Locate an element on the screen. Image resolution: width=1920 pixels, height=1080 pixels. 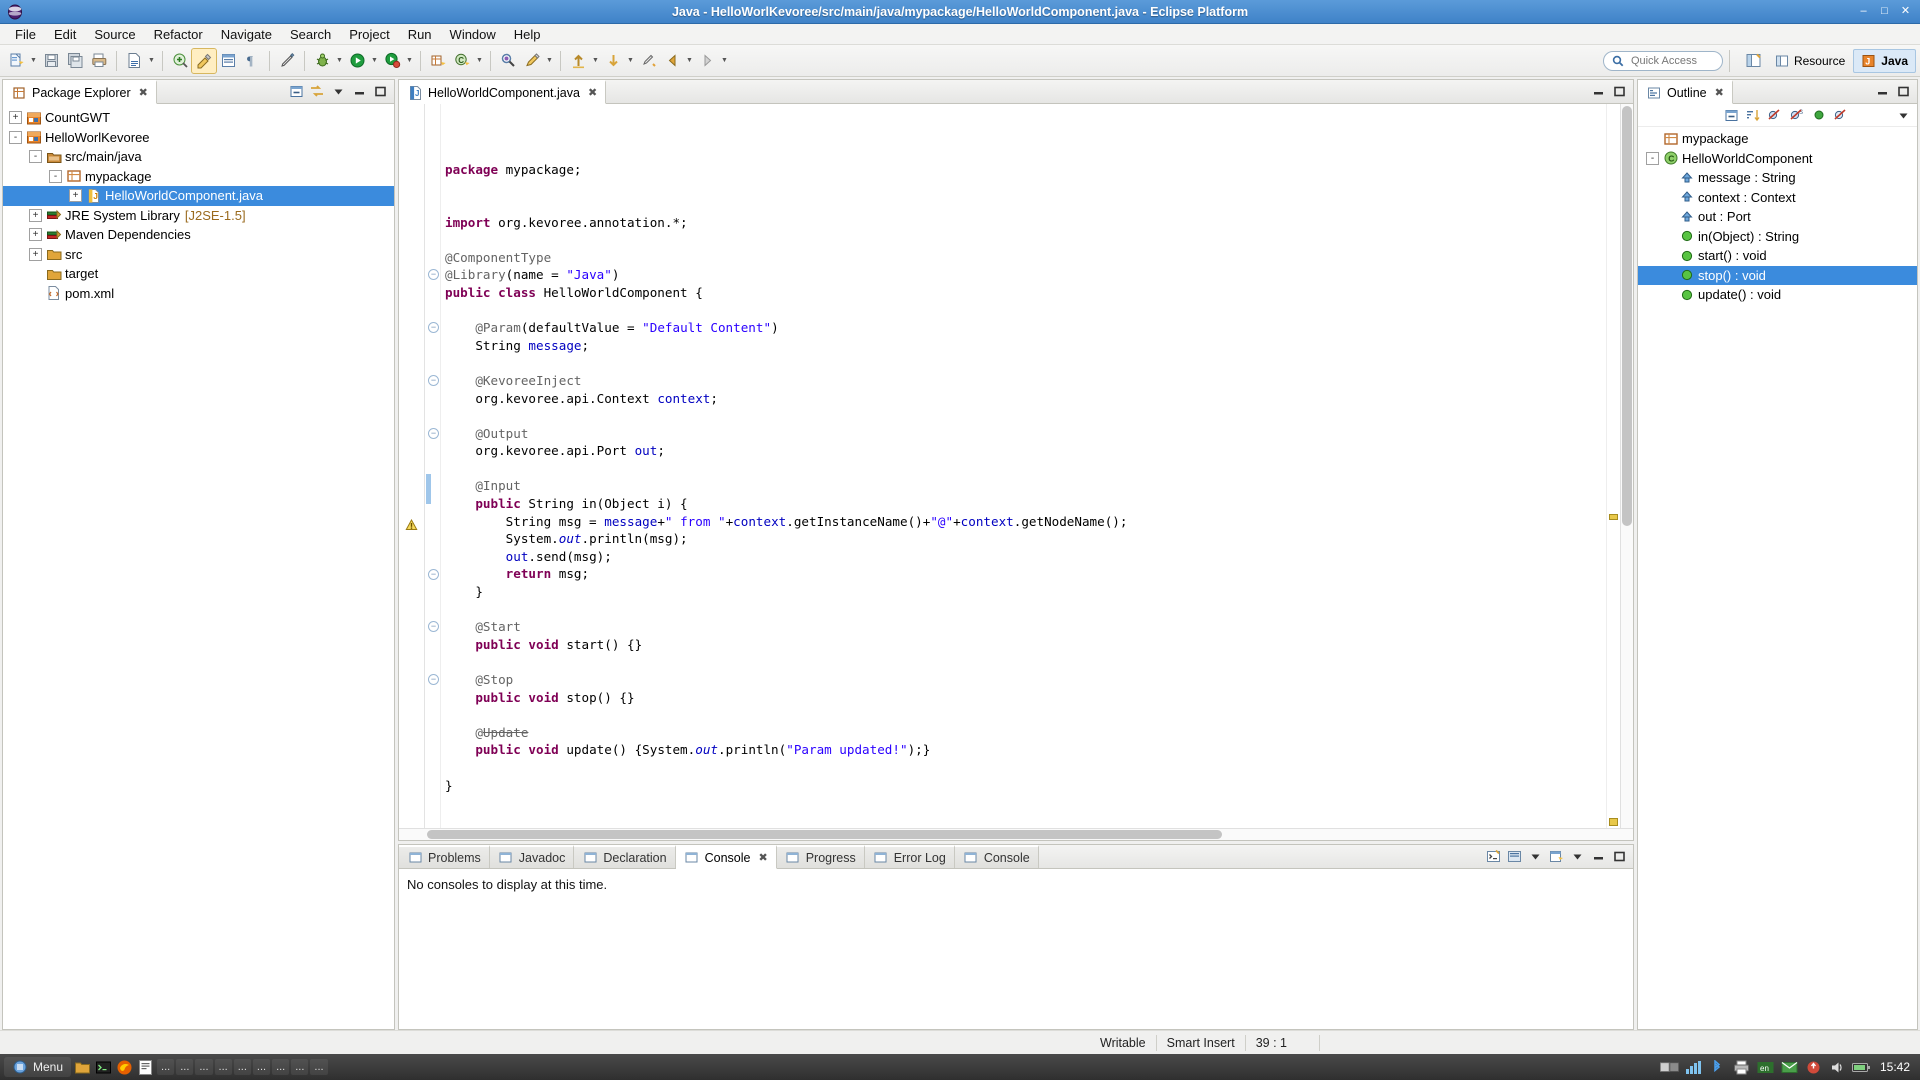
code-line: return msg; is located at coordinates (1023, 574).